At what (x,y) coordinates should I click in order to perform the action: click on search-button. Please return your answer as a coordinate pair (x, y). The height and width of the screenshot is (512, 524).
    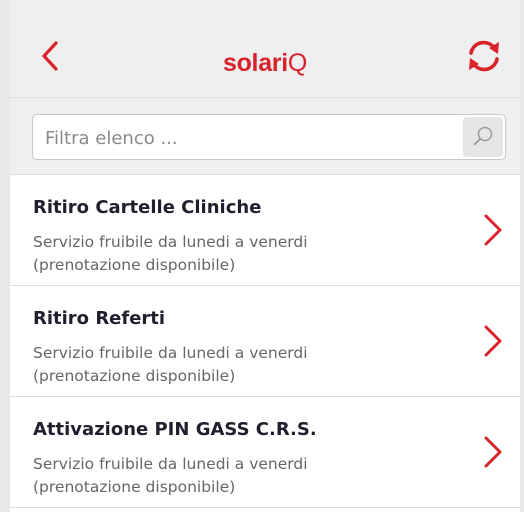
    Looking at the image, I should click on (483, 137).